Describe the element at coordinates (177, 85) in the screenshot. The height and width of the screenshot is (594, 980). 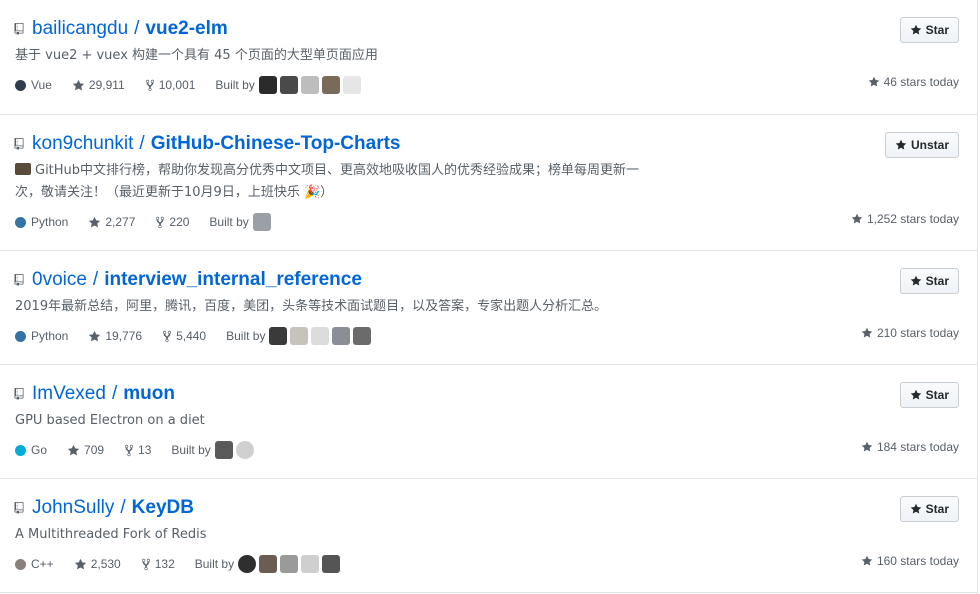
I see `forks-count: 10,001` at that location.